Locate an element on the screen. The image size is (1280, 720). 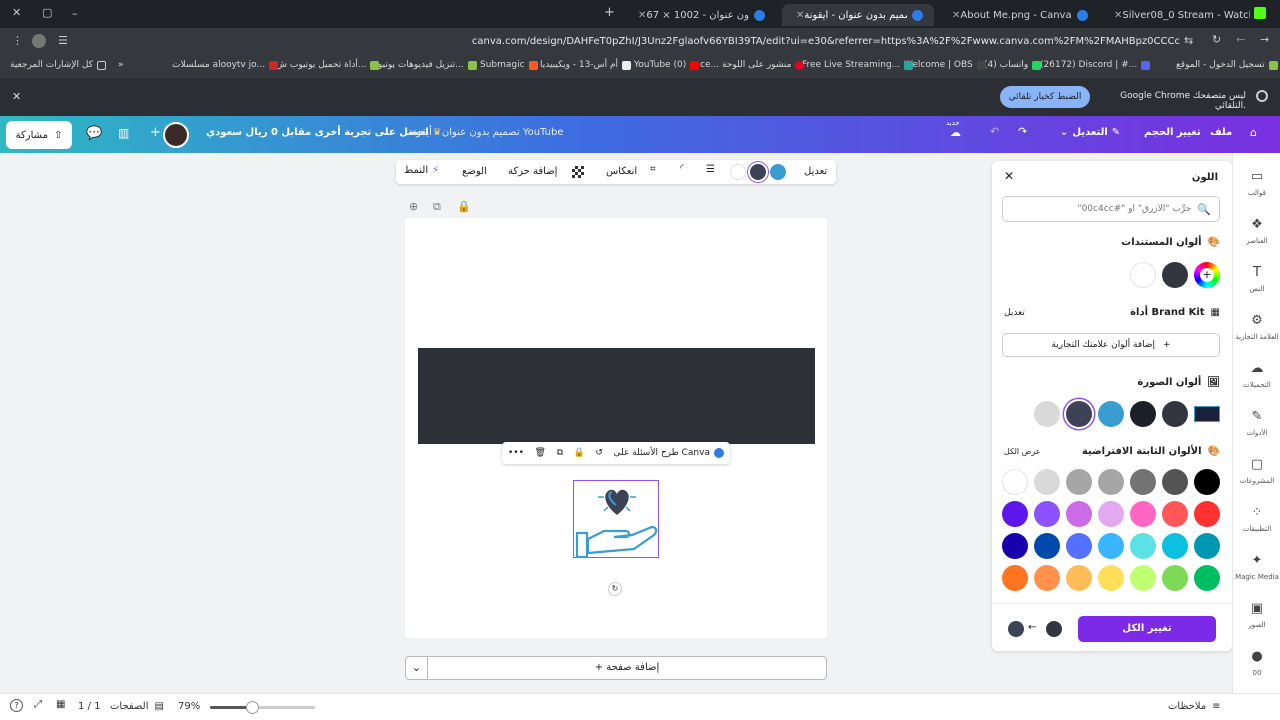
menu-dots-icon: ⋮ is located at coordinates (17, 40).